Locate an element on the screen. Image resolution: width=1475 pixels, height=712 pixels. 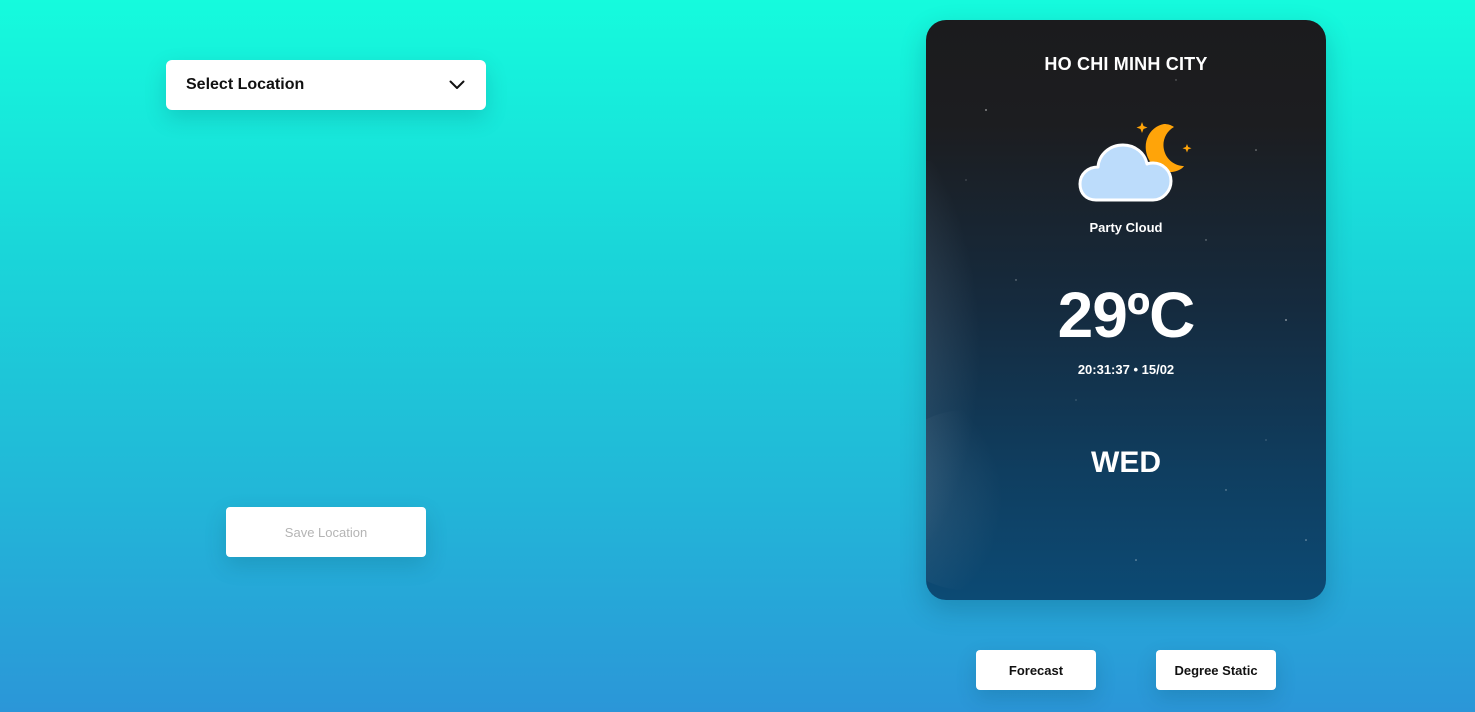
chevron-down-icon is located at coordinates (457, 85).